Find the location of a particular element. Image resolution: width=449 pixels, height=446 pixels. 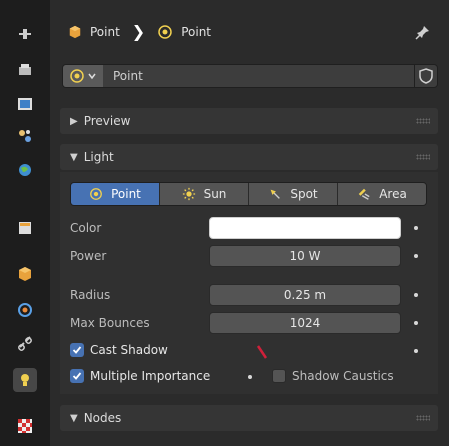

world-icon is located at coordinates (25, 228).